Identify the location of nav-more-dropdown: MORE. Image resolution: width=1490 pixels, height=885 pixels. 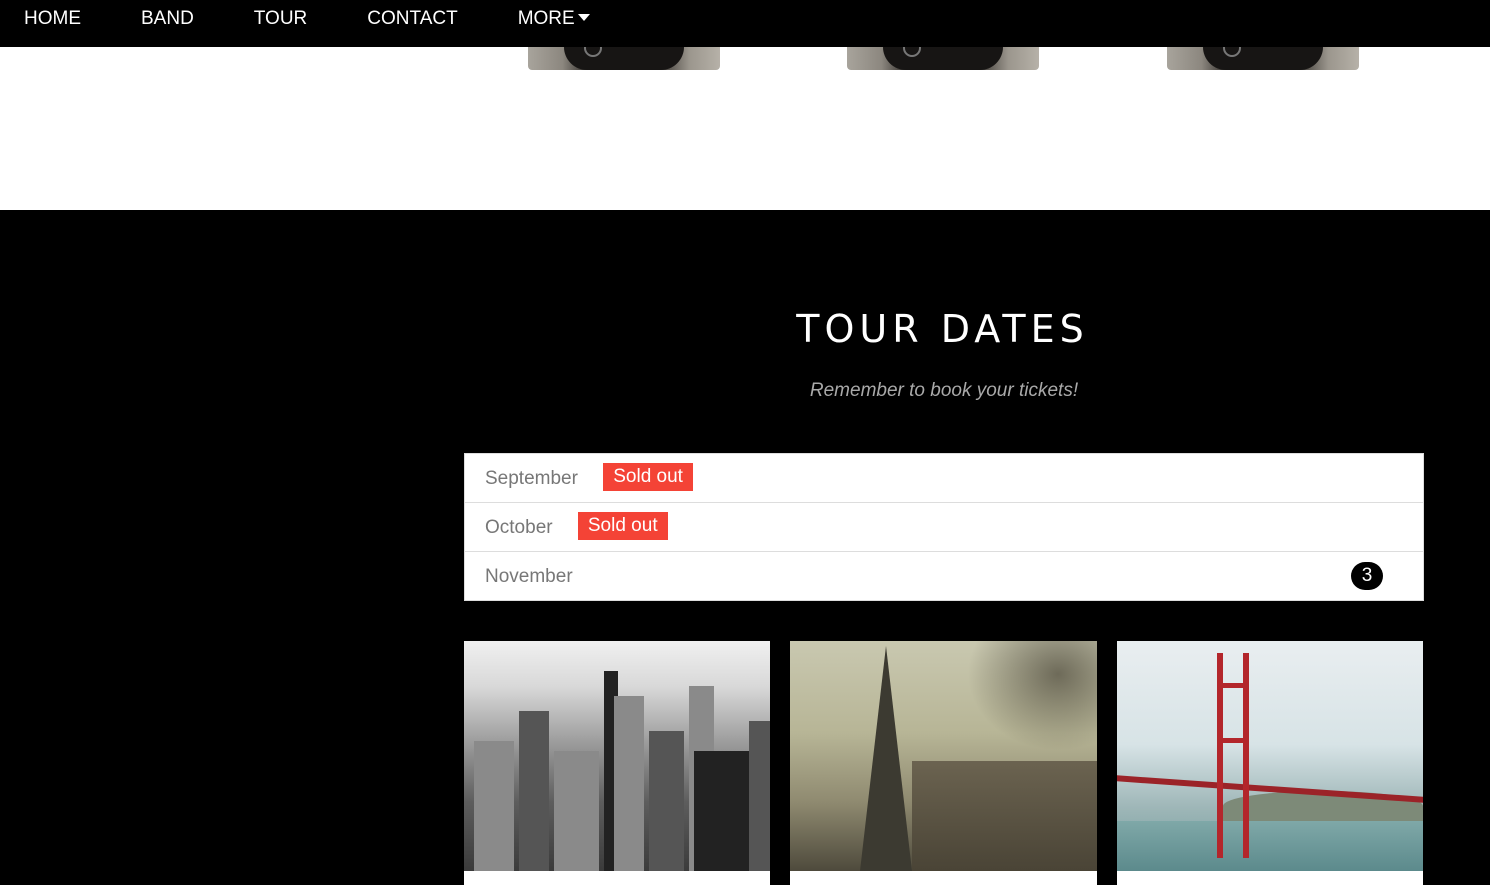
(554, 18).